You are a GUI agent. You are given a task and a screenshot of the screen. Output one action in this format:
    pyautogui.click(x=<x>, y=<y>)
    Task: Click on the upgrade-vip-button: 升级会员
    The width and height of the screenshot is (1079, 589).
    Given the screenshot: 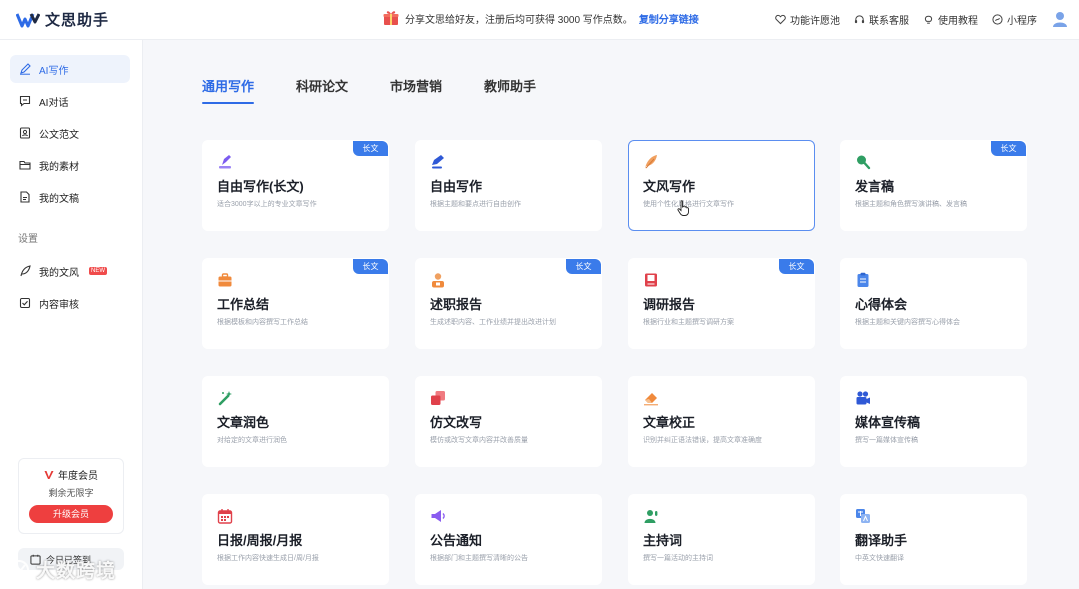 What is the action you would take?
    pyautogui.click(x=71, y=514)
    